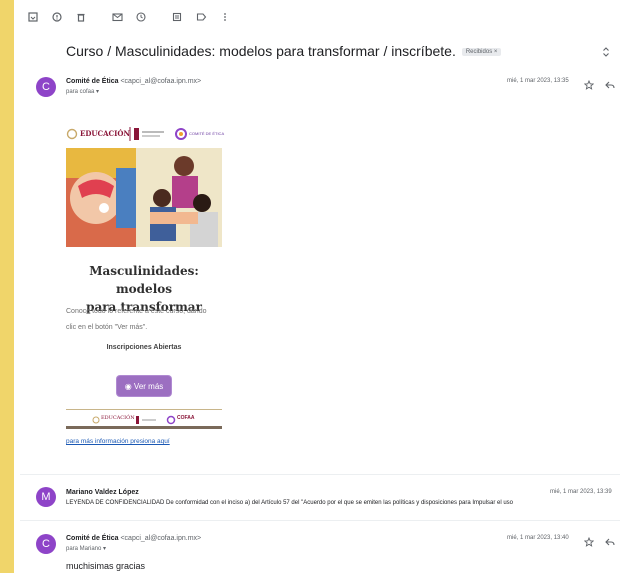 This screenshot has height=573, width=620. I want to click on message-body: muchisimas gracias, so click(106, 566).